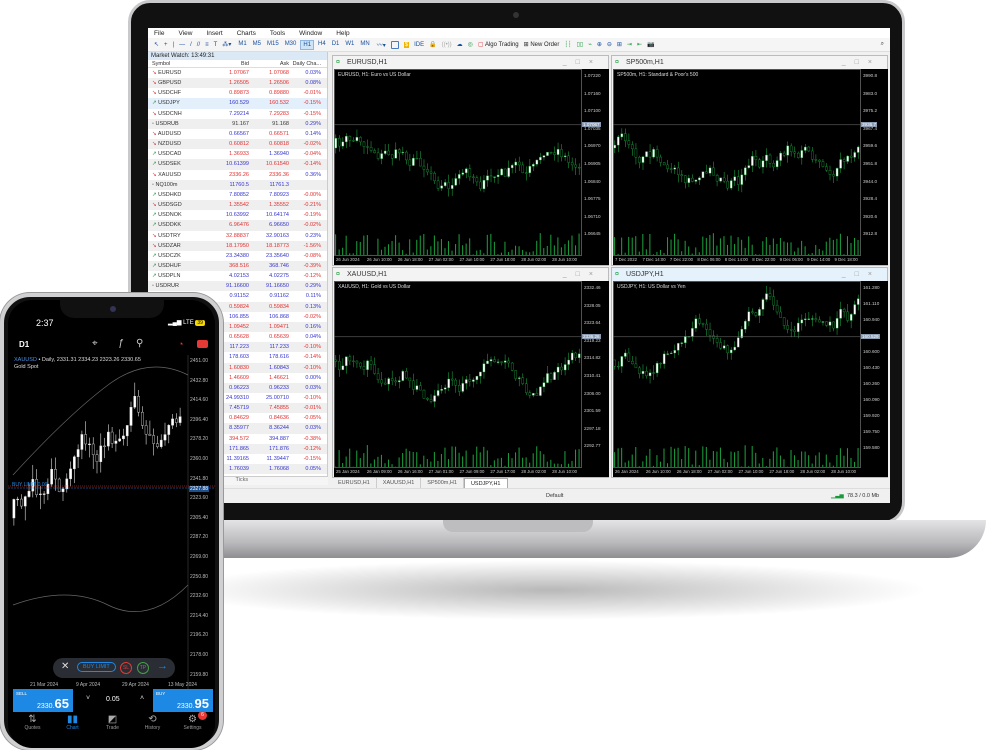 Image resolution: width=999 pixels, height=750 pixels. What do you see at coordinates (237, 184) in the screenshot?
I see `market-watch-row: • NQ100m 11760.5 11761.3` at bounding box center [237, 184].